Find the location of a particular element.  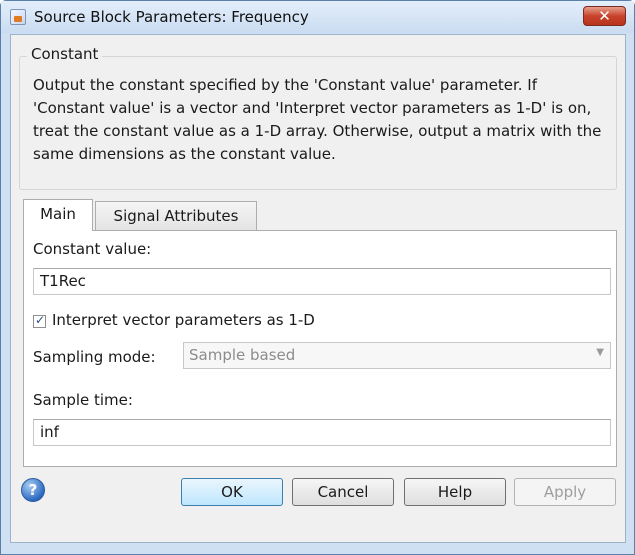

interpret-vector-label: Interpret vector parameters as 1-D is located at coordinates (183, 320).